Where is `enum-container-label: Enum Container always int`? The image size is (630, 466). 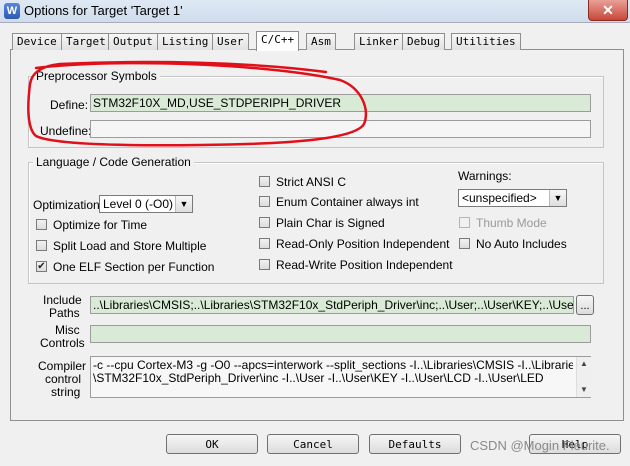
enum-container-label: Enum Container always int is located at coordinates (347, 202).